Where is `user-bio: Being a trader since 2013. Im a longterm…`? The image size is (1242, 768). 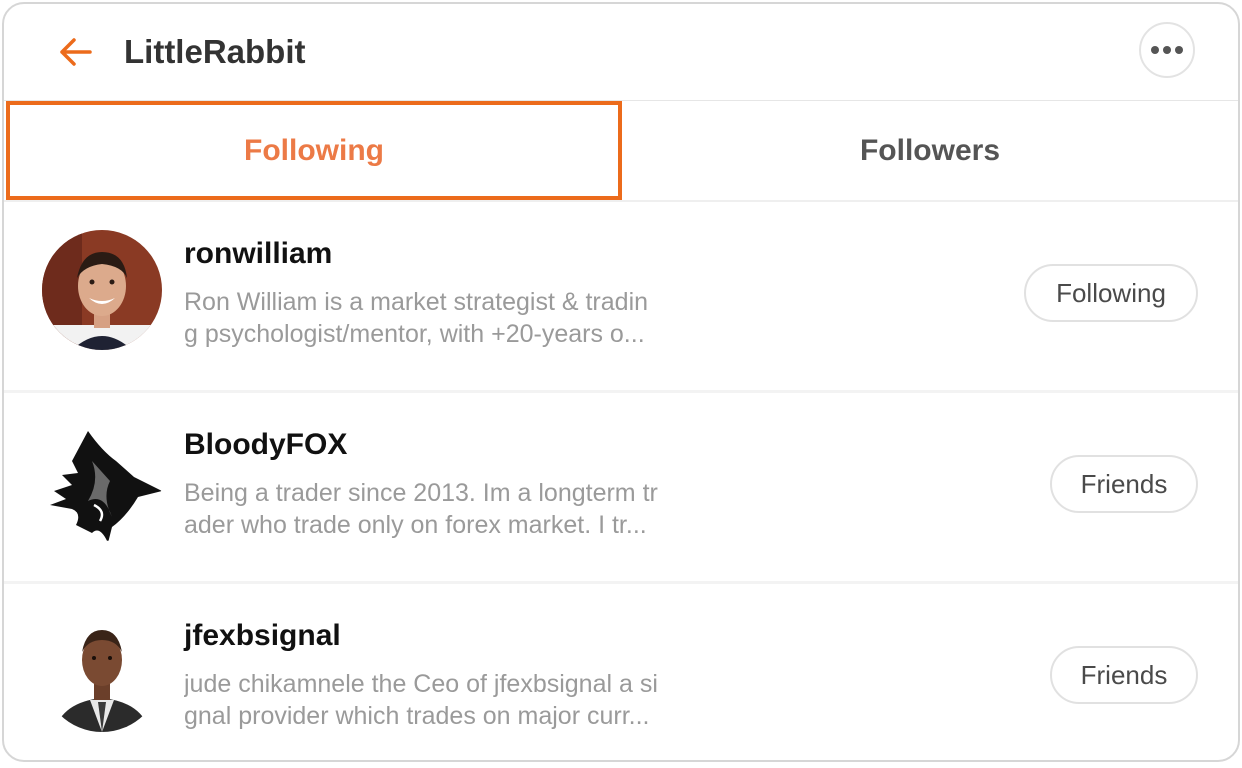 user-bio: Being a trader since 2013. Im a longterm… is located at coordinates (462, 509).